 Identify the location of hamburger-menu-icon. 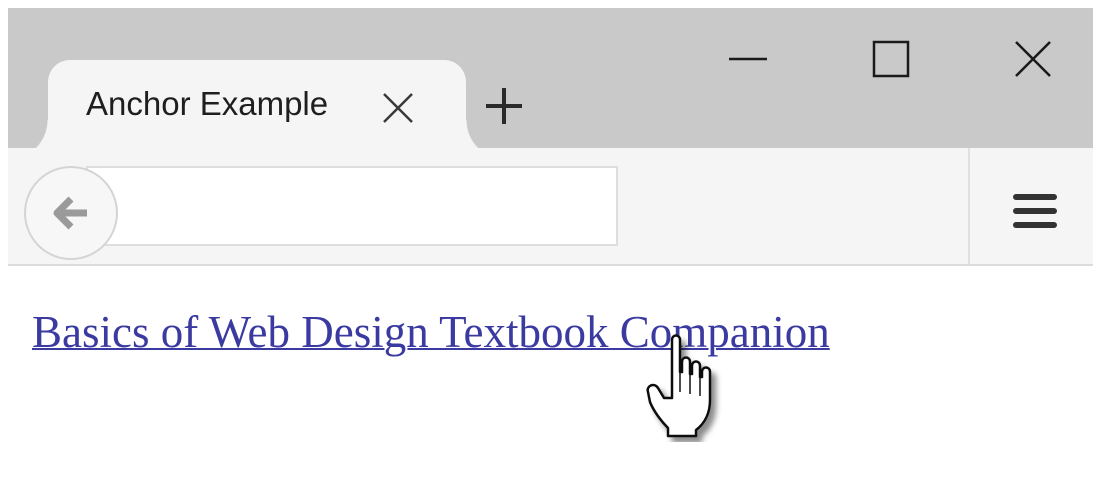
(1035, 211).